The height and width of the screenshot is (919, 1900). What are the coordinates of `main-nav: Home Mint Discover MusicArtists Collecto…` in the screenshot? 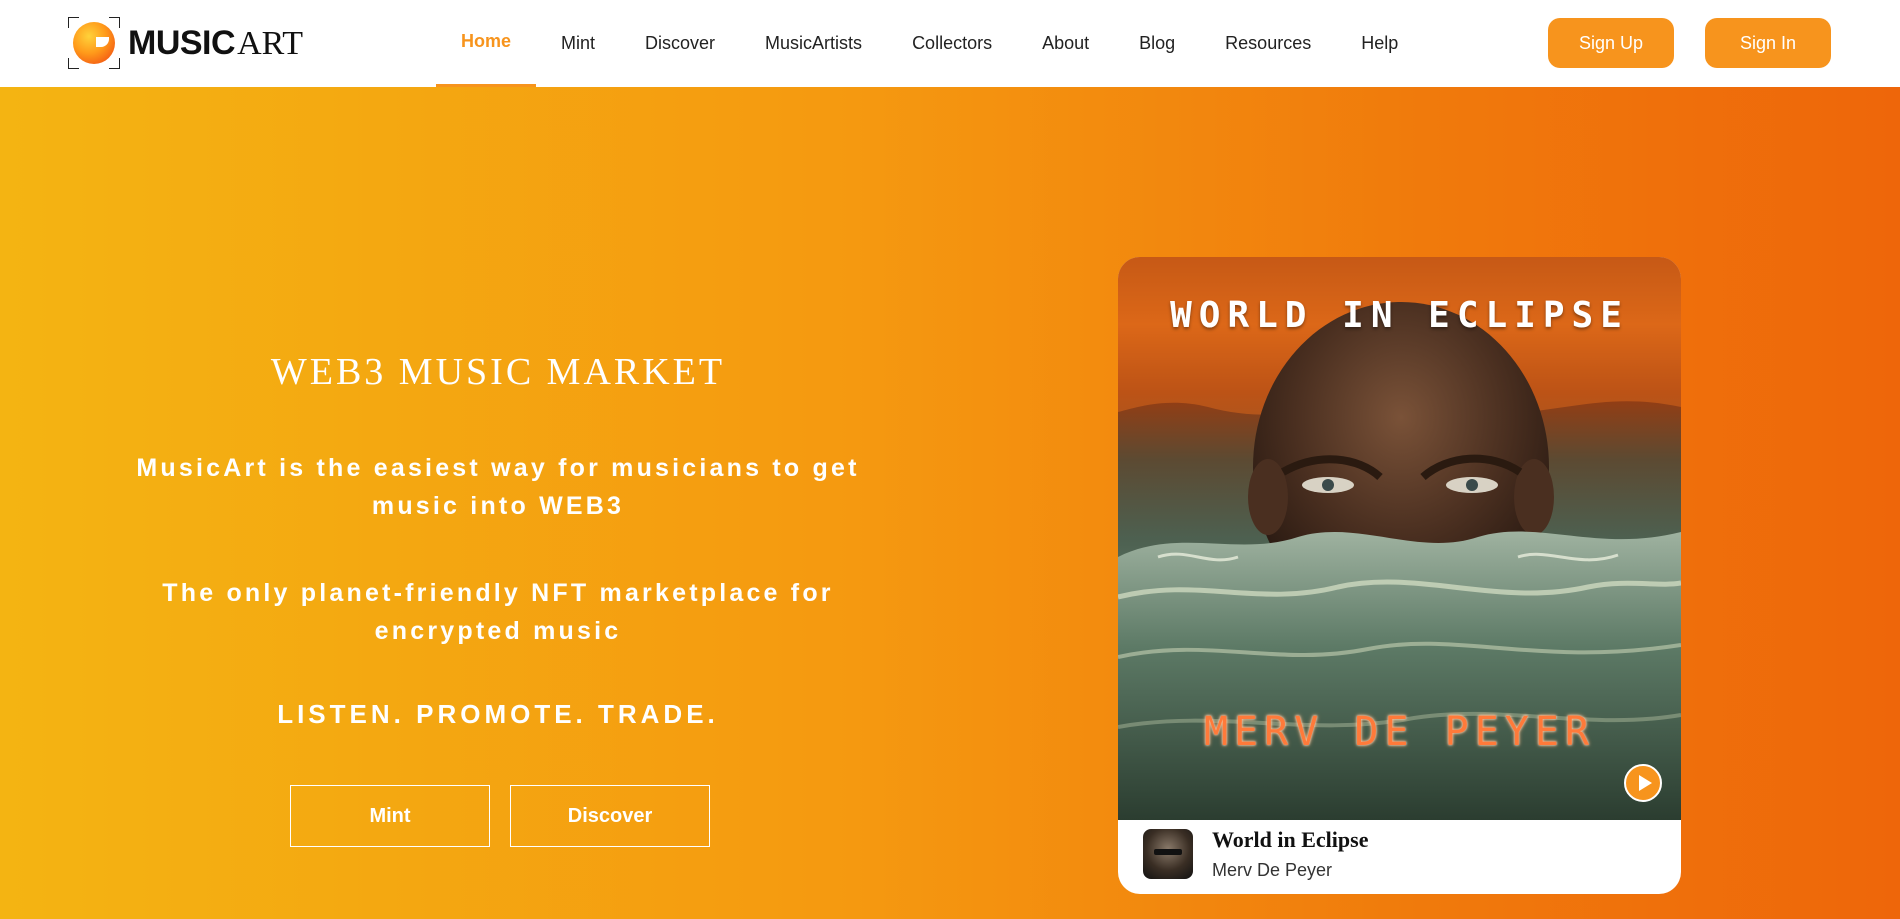 It's located at (929, 43).